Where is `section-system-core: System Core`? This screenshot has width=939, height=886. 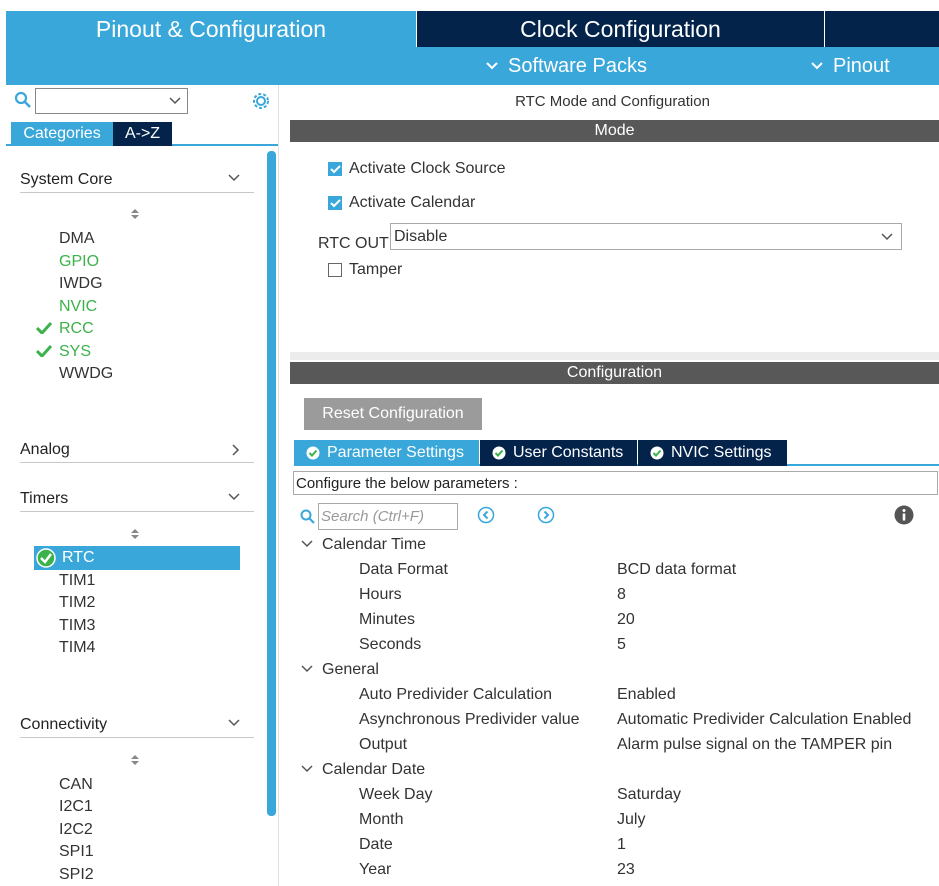
section-system-core: System Core is located at coordinates (137, 180).